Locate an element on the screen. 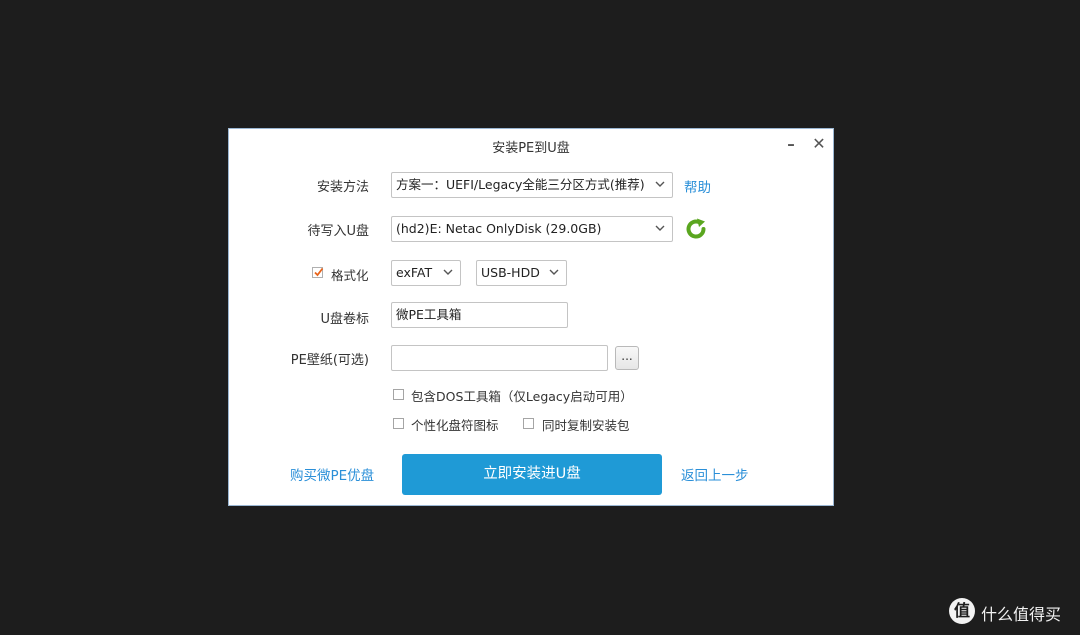 This screenshot has height=635, width=1080. refresh-icon is located at coordinates (696, 229).